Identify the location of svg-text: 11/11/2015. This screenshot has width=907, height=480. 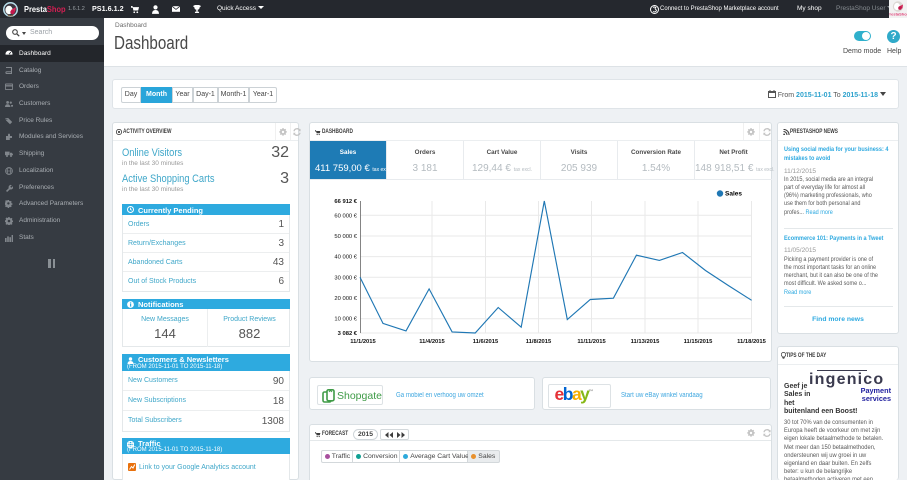
(591, 342).